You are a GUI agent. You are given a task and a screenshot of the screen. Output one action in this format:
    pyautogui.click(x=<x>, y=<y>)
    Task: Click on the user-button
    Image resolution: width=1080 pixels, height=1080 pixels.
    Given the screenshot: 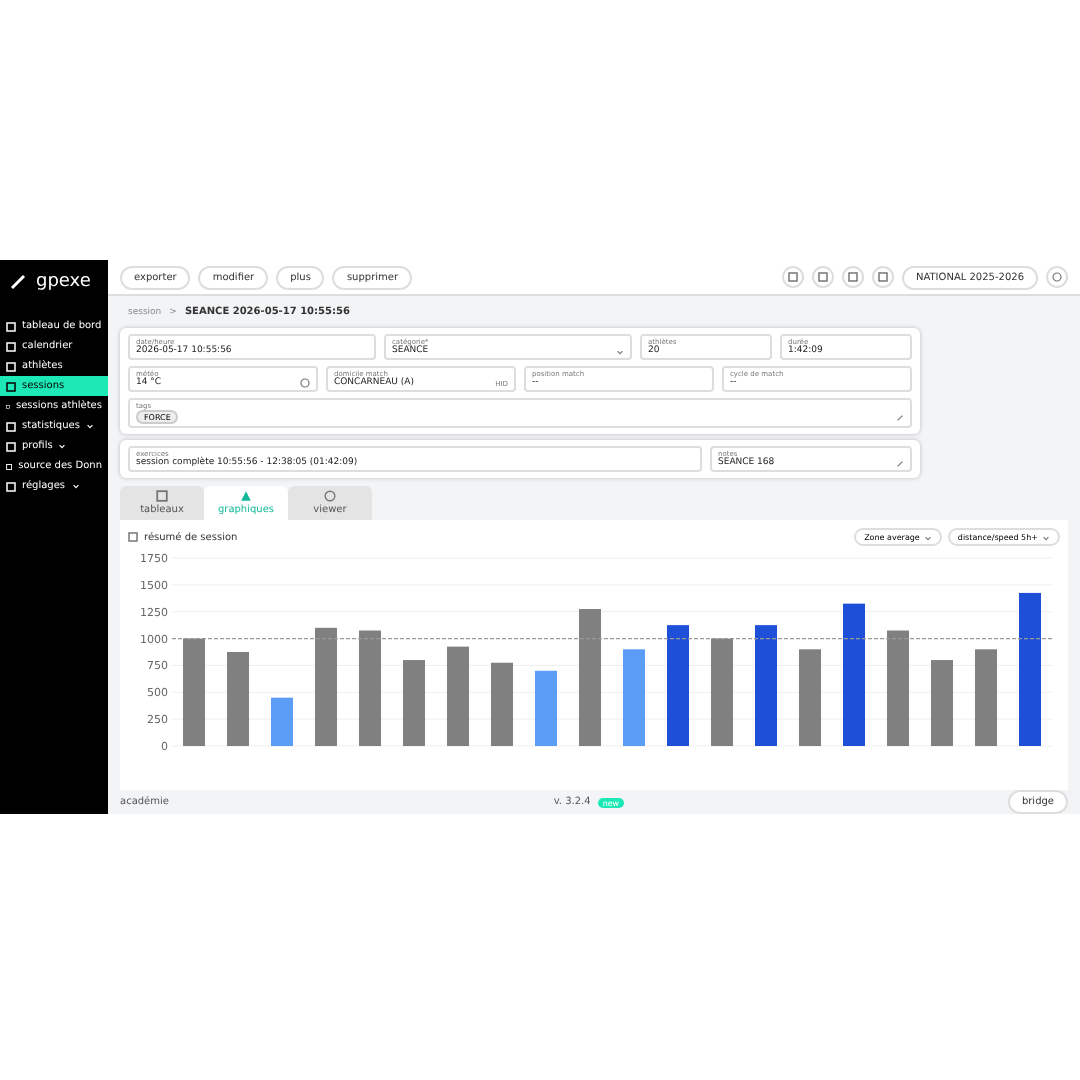 What is the action you would take?
    pyautogui.click(x=1057, y=277)
    